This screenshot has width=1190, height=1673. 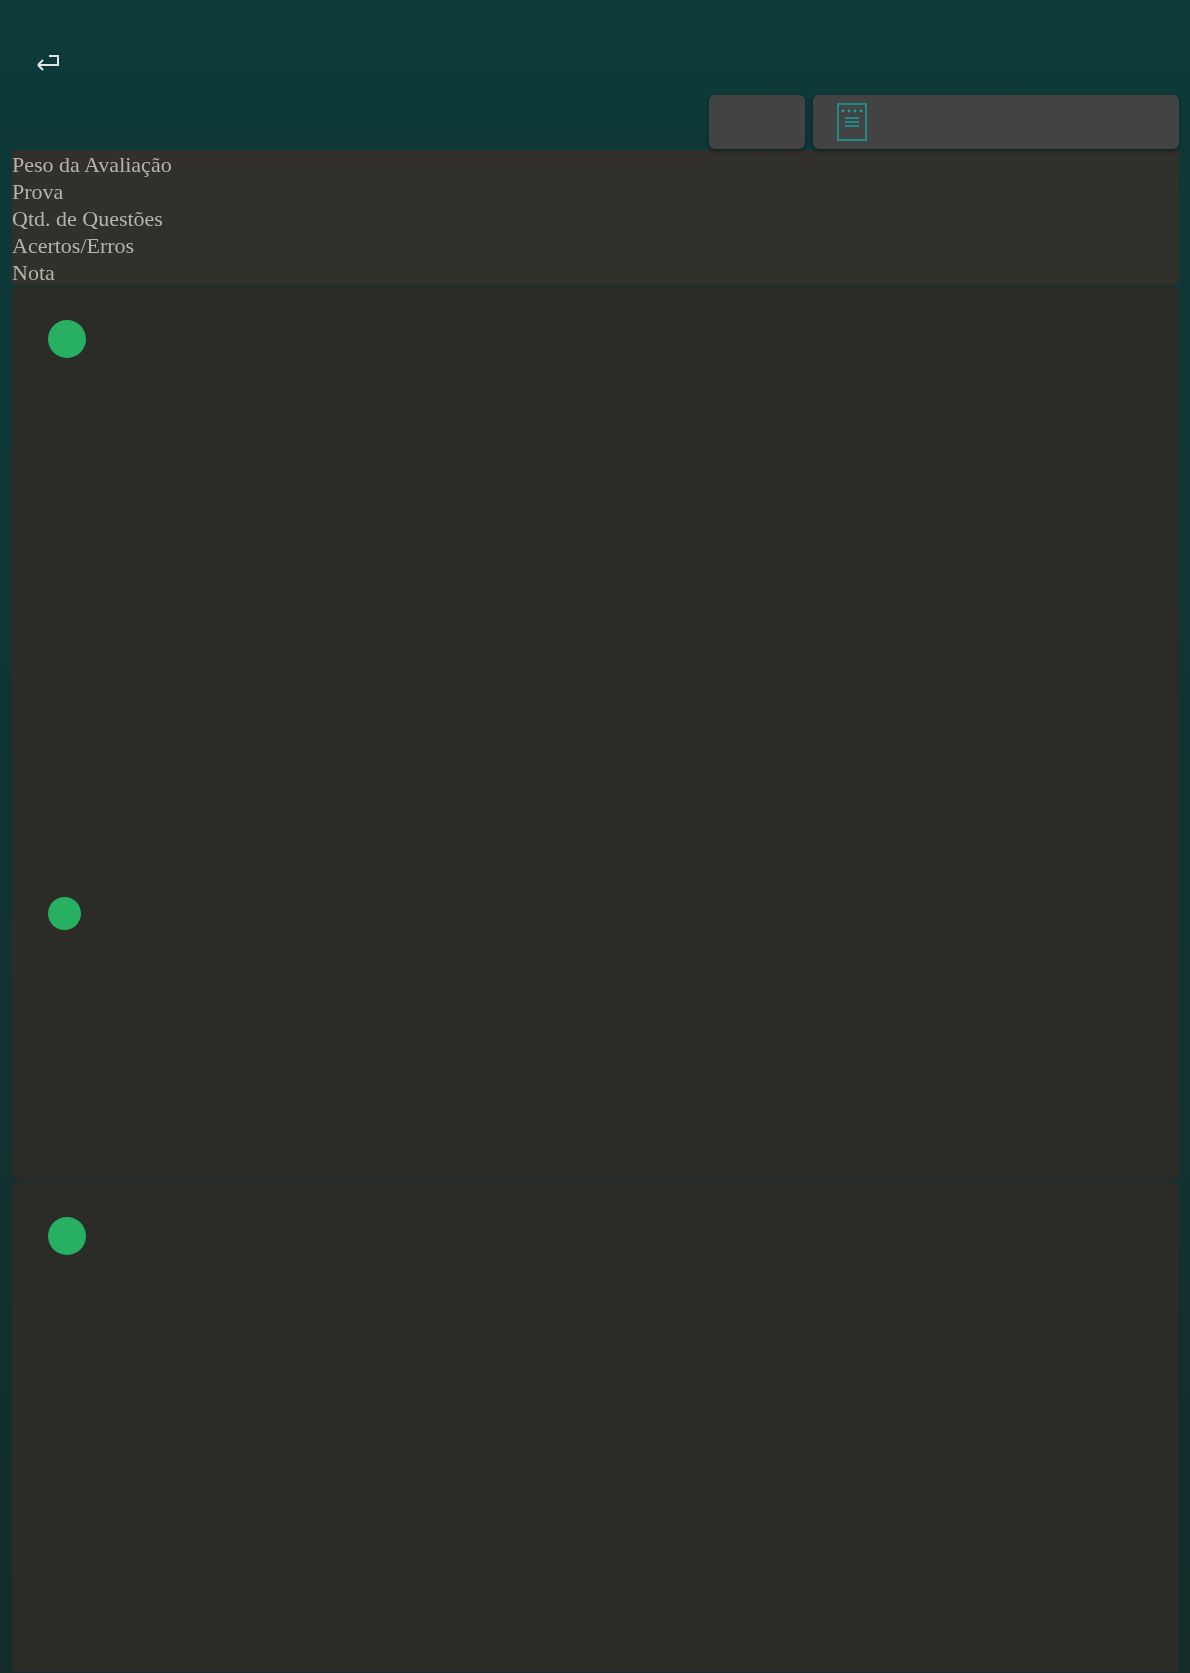 What do you see at coordinates (34, 272) in the screenshot?
I see `column-label: Nota` at bounding box center [34, 272].